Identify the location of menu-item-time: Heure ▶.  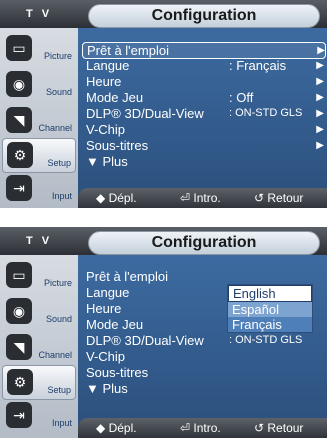
(205, 81).